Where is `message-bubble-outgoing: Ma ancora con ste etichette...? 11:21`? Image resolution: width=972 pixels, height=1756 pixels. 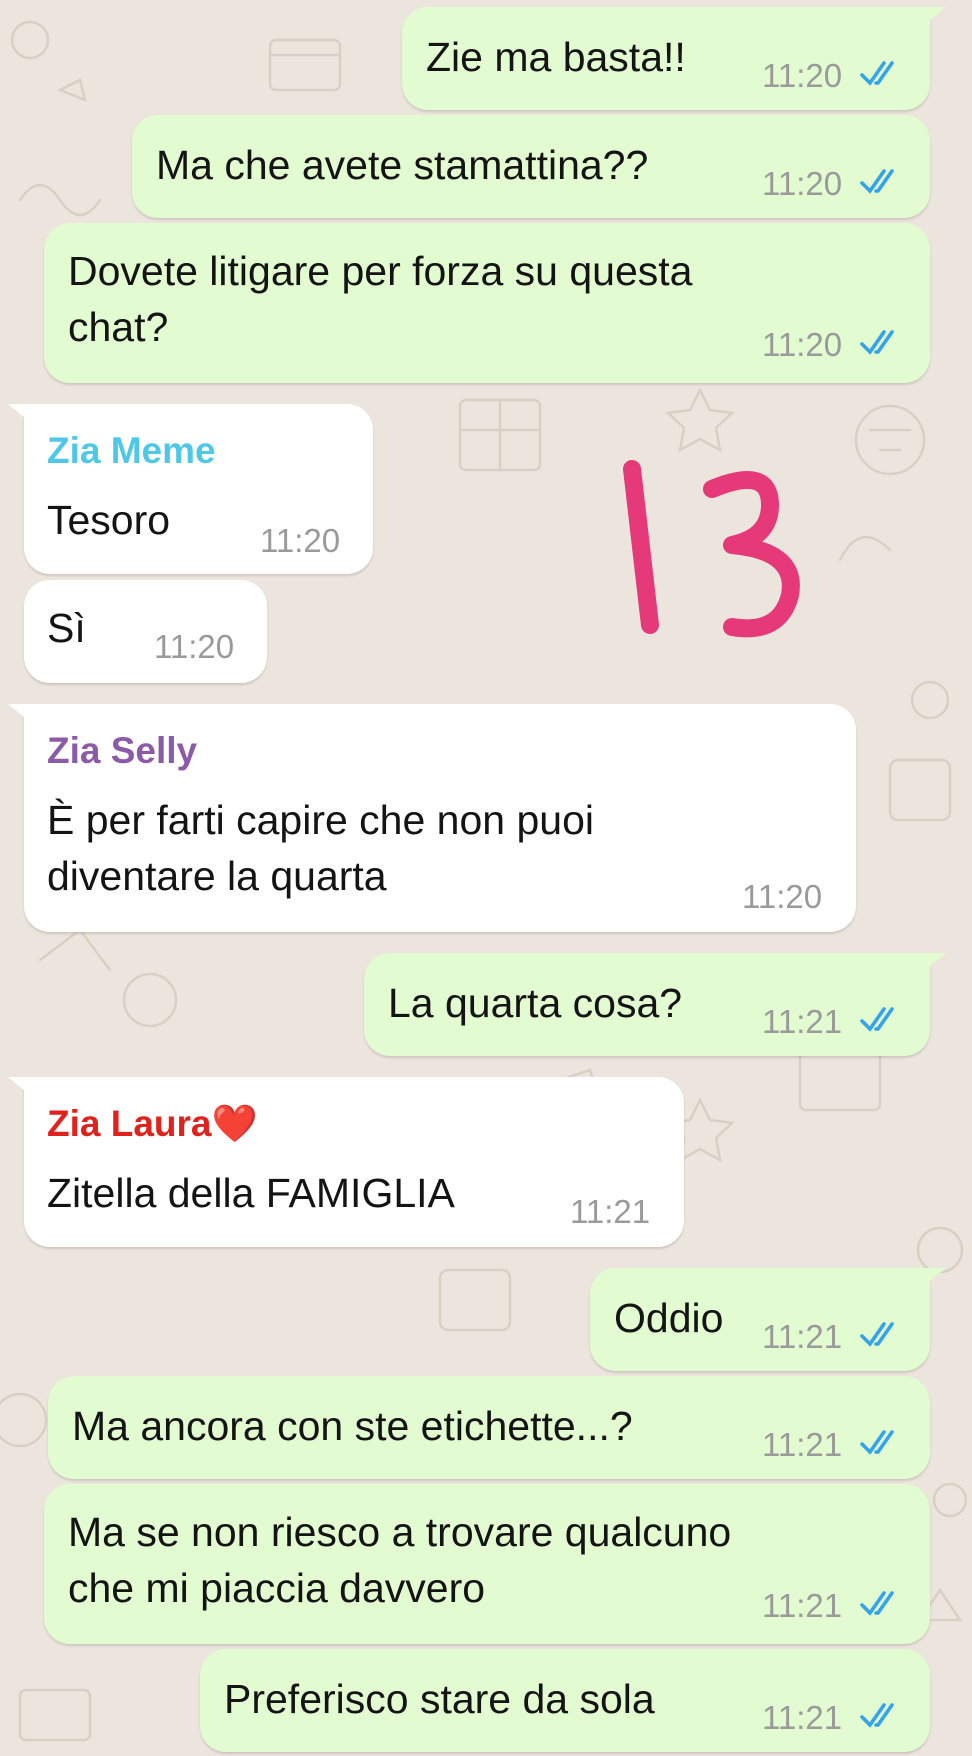 message-bubble-outgoing: Ma ancora con ste etichette...? 11:21 is located at coordinates (489, 1427).